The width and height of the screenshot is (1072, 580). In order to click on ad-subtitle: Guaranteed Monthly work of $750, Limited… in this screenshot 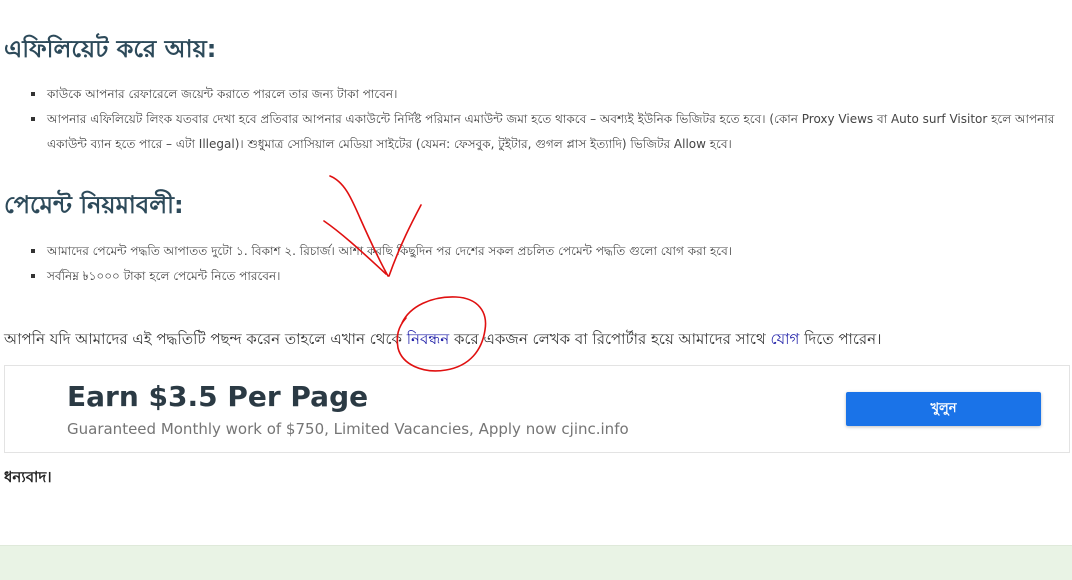, I will do `click(348, 429)`.